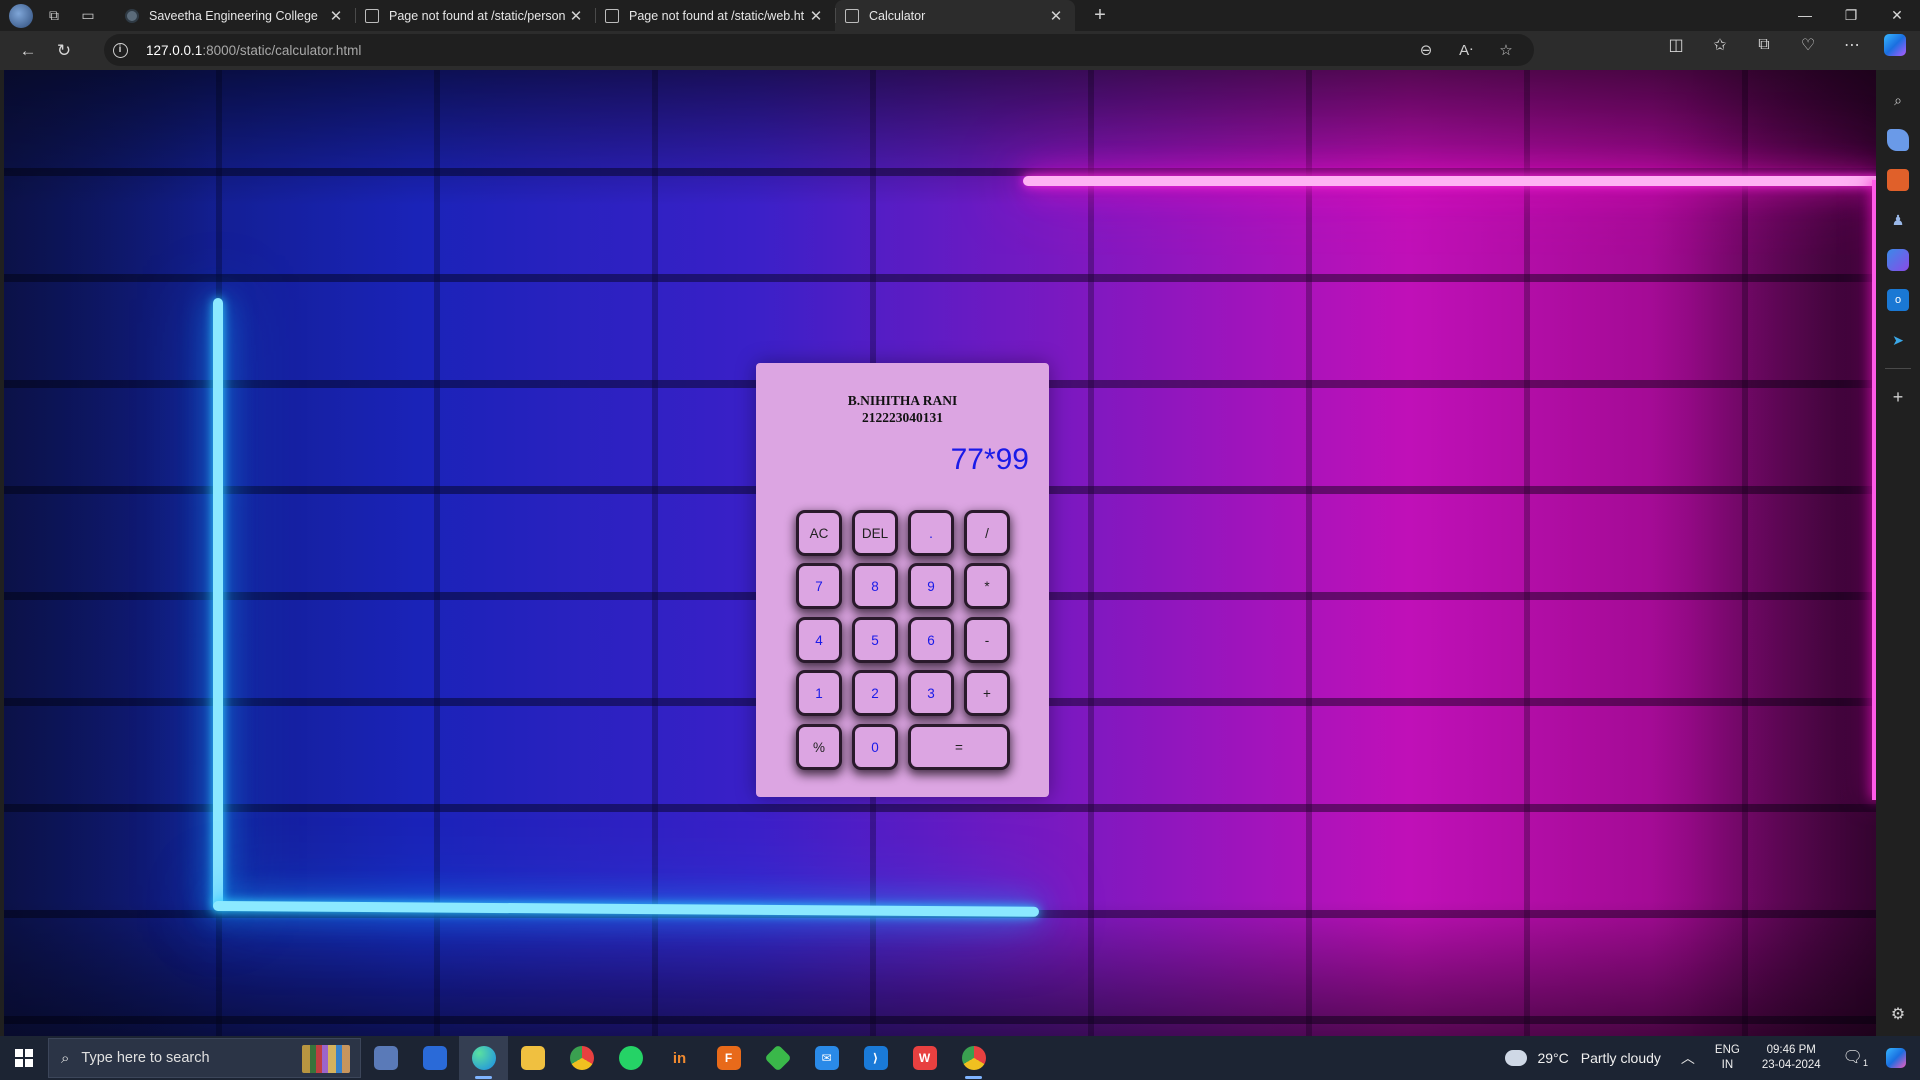  I want to click on digit-9-button: 9, so click(931, 586).